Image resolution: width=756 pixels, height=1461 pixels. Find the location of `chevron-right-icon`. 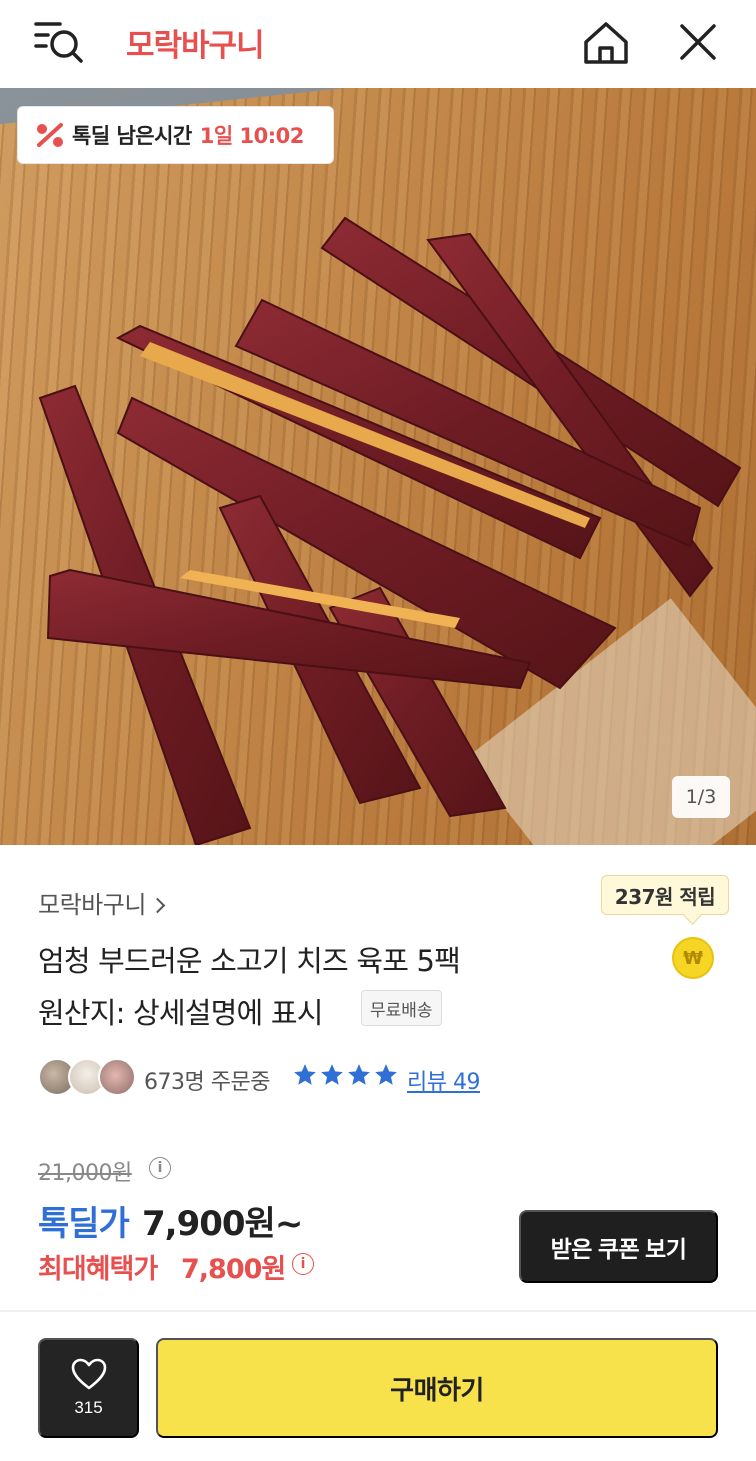

chevron-right-icon is located at coordinates (157, 905).